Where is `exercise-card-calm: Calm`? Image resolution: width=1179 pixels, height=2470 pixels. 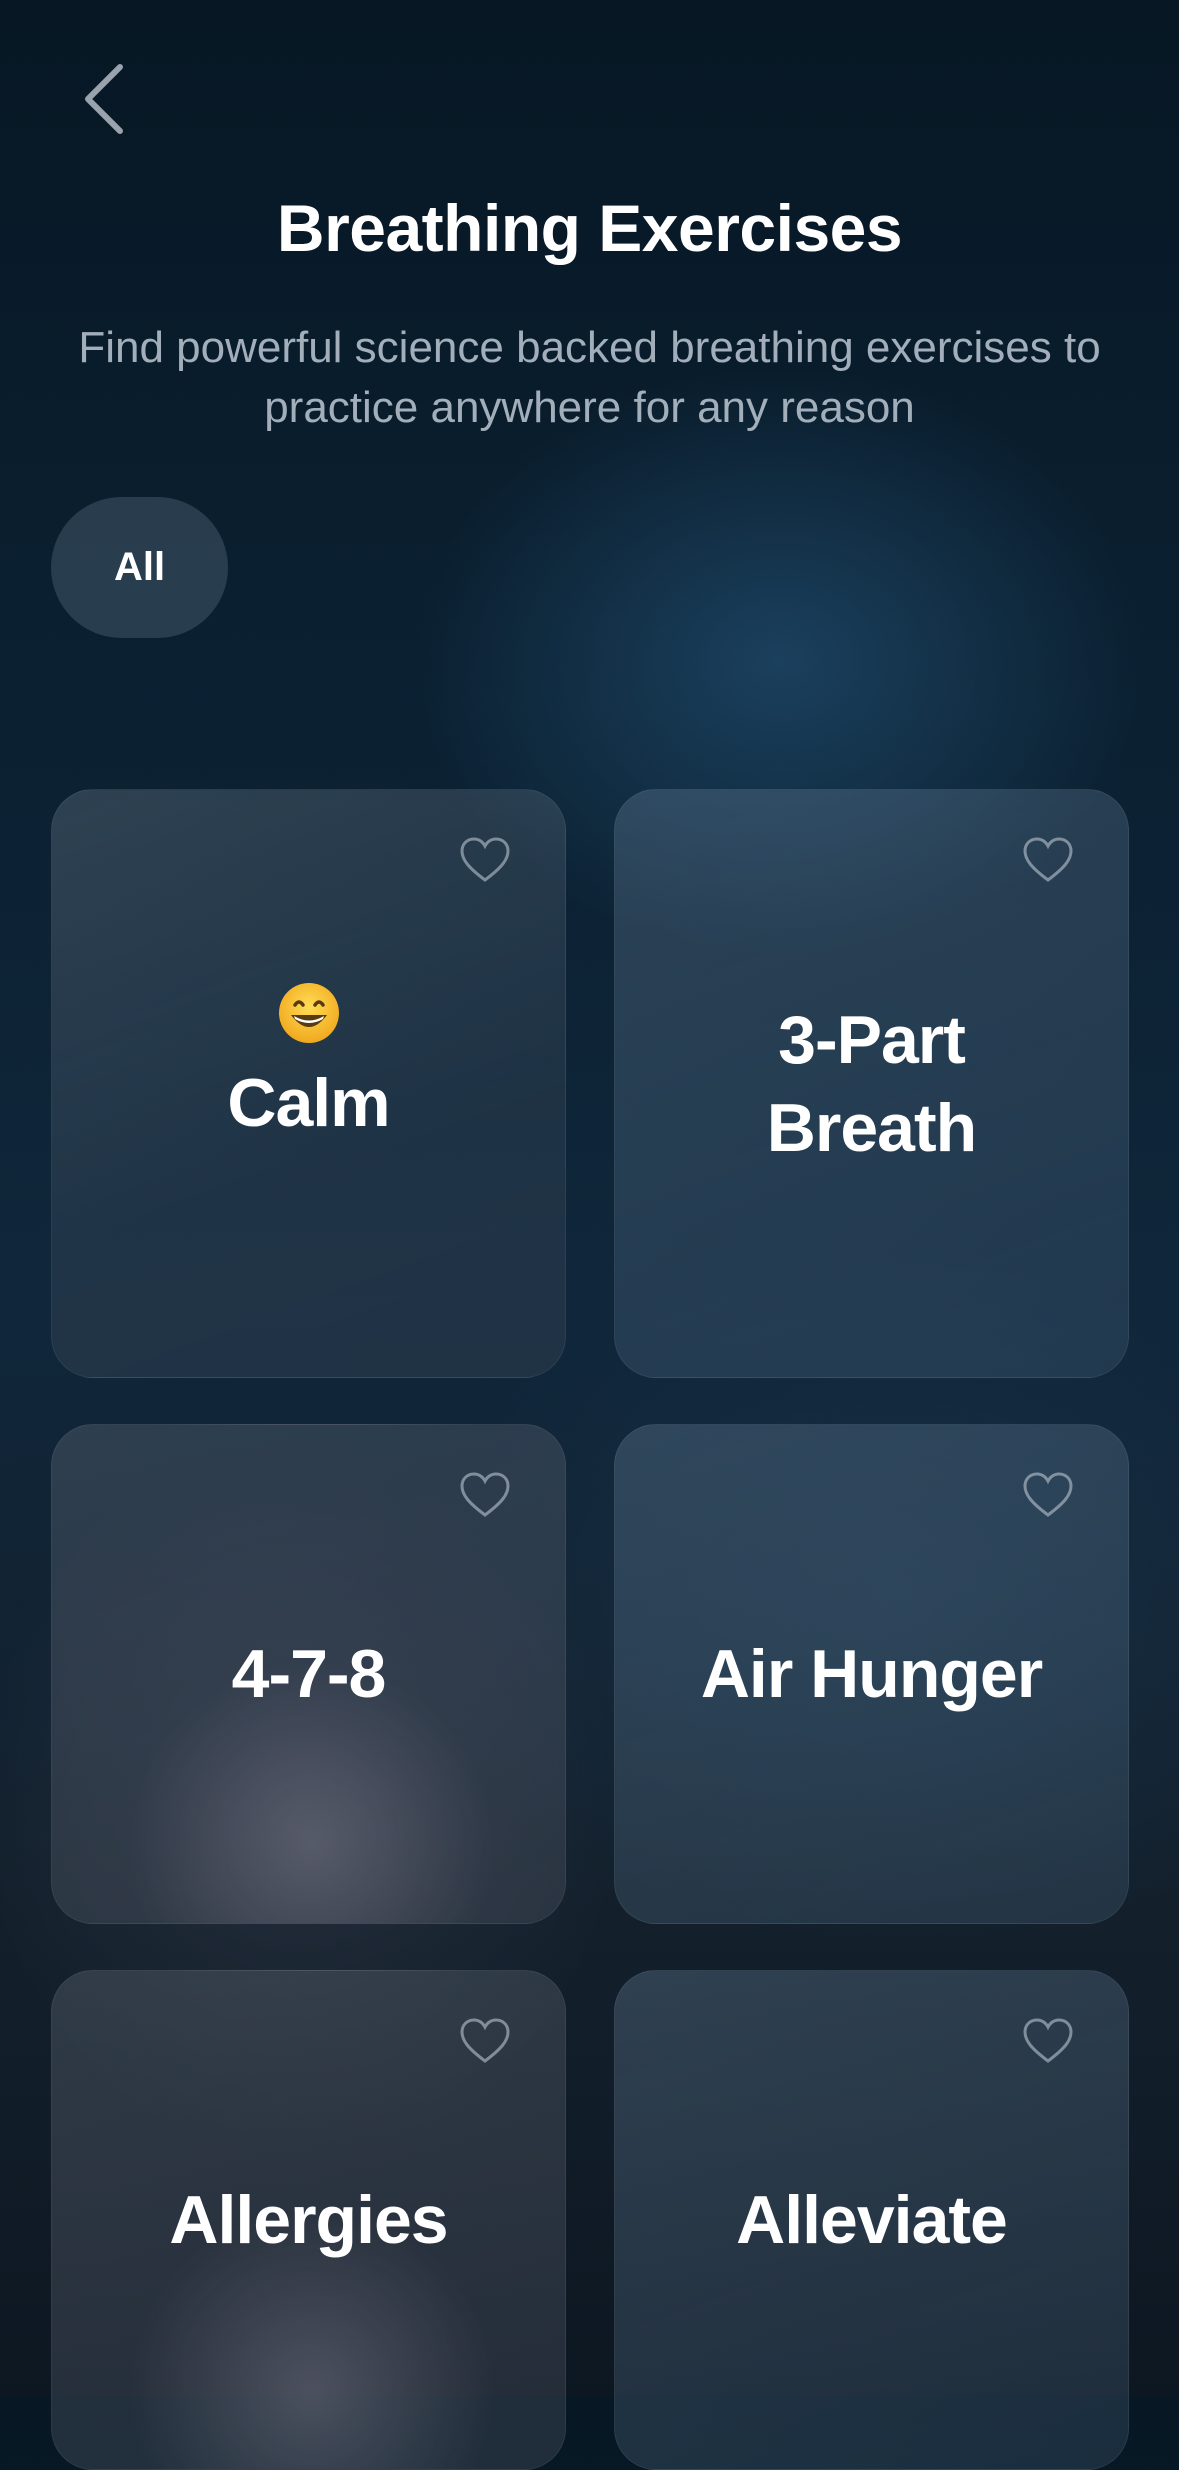
exercise-card-calm: Calm is located at coordinates (308, 1083).